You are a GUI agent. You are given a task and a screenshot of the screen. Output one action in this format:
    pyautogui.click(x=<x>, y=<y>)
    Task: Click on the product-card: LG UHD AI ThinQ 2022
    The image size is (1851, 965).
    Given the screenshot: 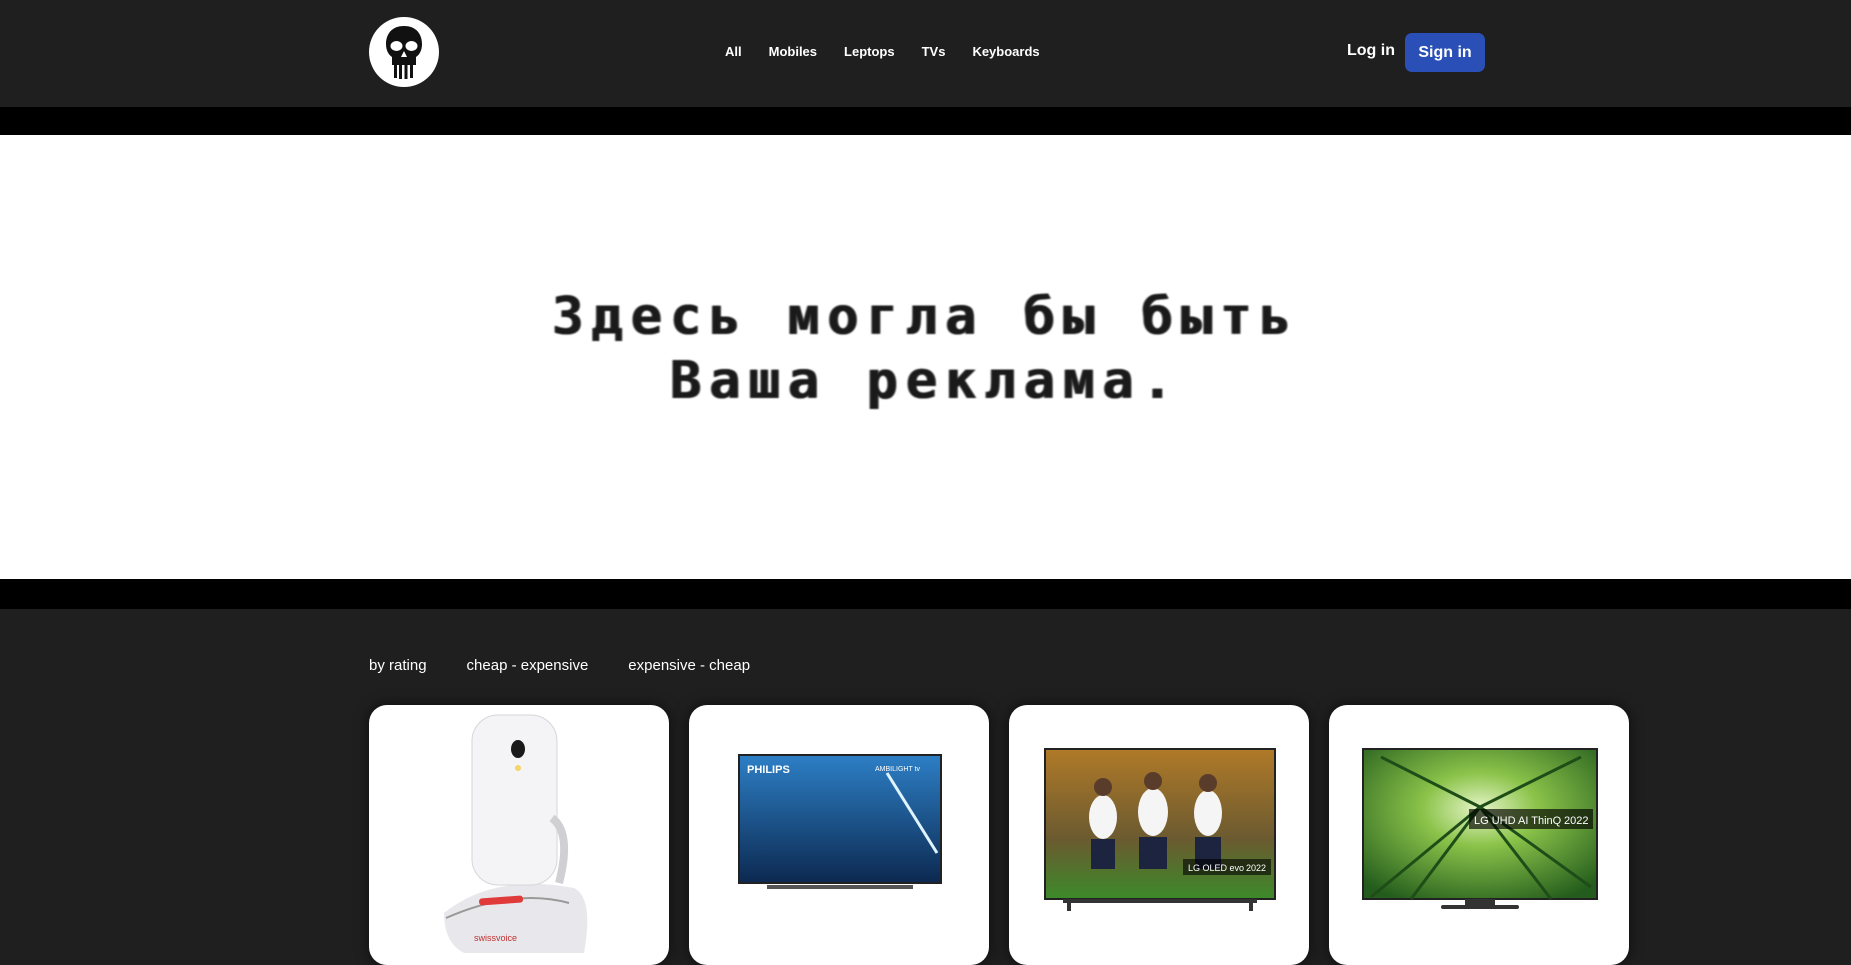 What is the action you would take?
    pyautogui.click(x=1479, y=835)
    